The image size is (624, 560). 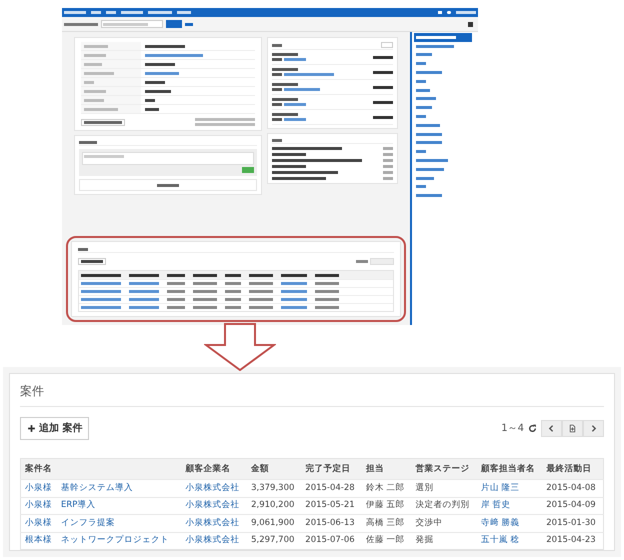 I want to click on document-icon, so click(x=572, y=428).